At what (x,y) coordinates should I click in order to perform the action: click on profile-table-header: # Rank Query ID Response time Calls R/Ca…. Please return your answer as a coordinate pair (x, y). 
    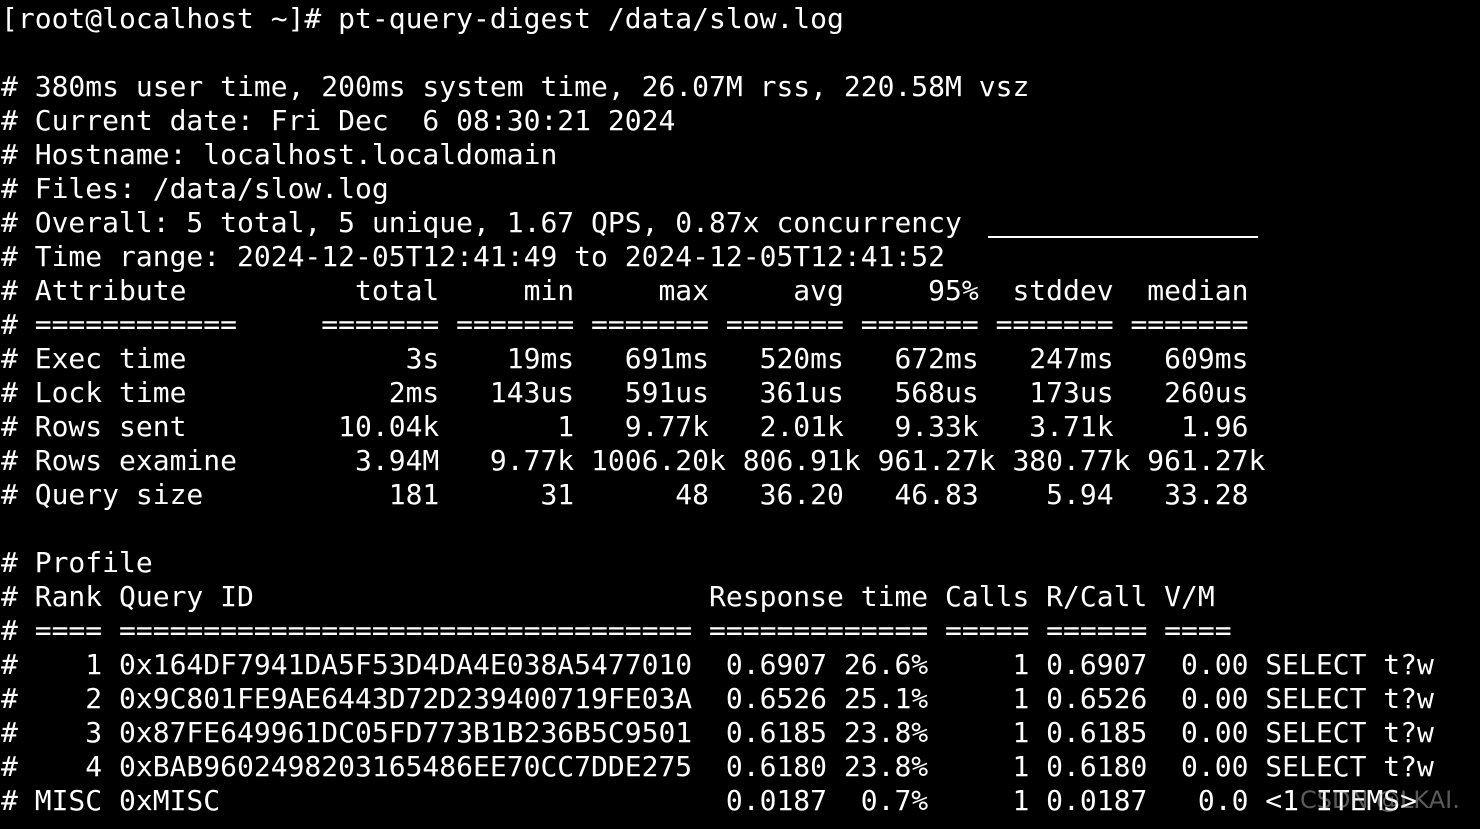
    Looking at the image, I should click on (608, 596).